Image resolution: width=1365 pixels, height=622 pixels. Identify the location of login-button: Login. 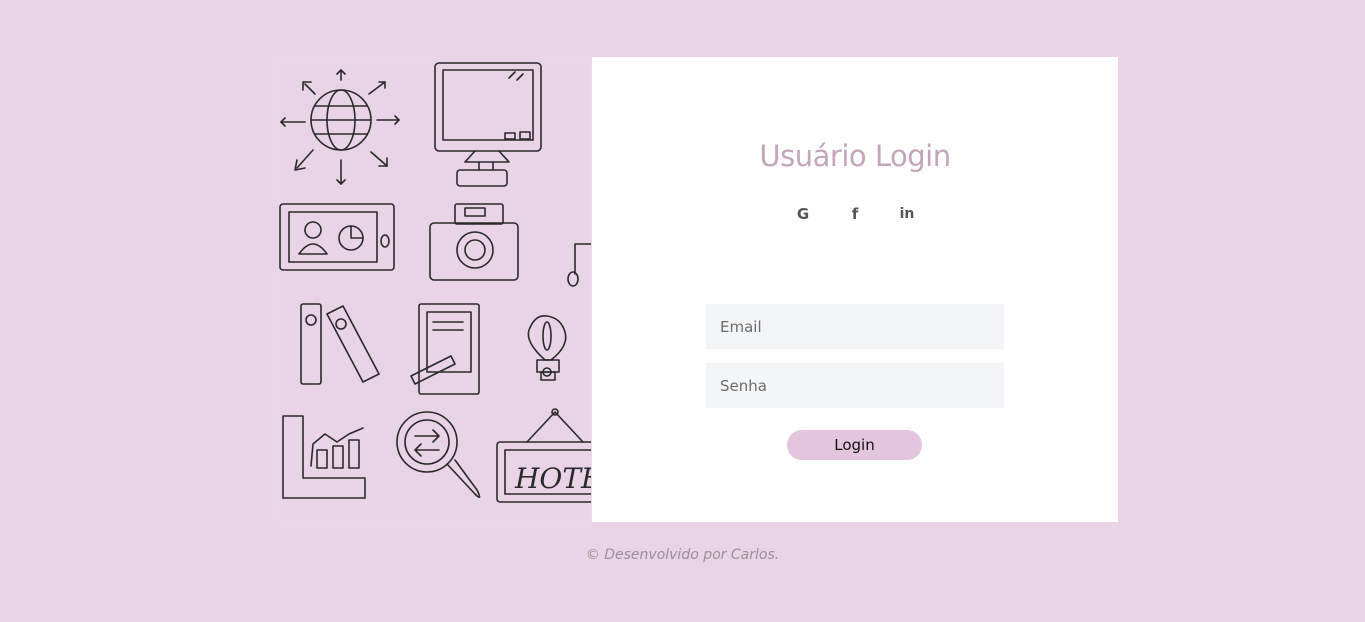
(854, 445).